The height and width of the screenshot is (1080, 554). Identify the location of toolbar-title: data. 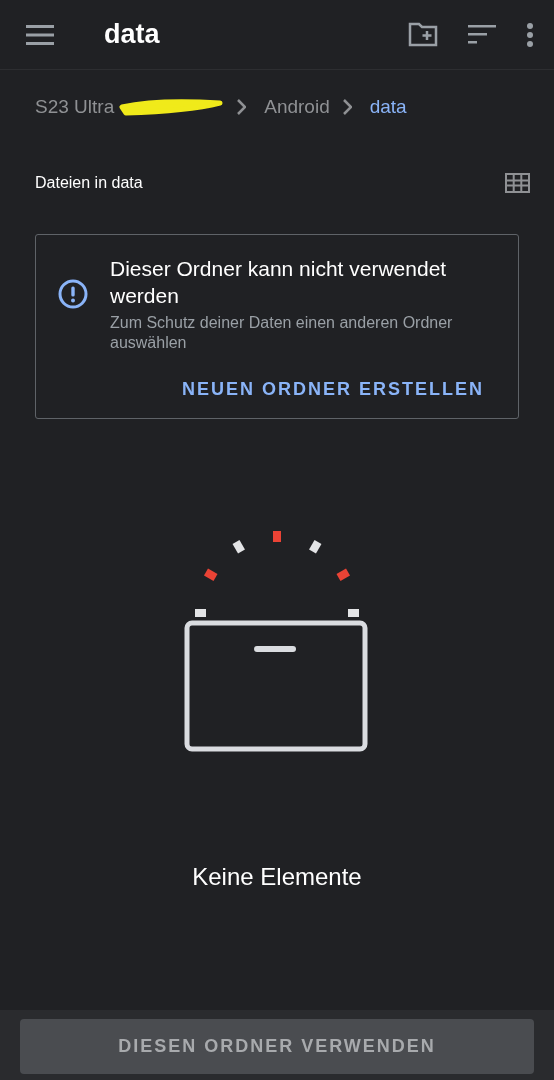
(132, 34).